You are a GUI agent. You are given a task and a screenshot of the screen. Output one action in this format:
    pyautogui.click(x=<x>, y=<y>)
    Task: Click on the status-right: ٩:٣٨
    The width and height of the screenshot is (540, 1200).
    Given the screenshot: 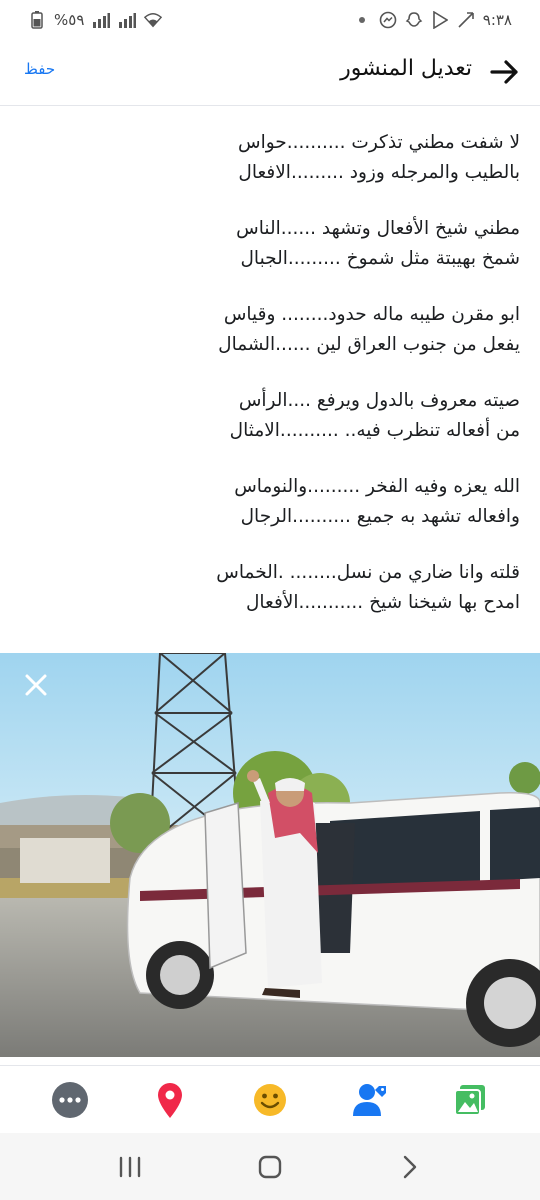 What is the action you would take?
    pyautogui.click(x=432, y=20)
    